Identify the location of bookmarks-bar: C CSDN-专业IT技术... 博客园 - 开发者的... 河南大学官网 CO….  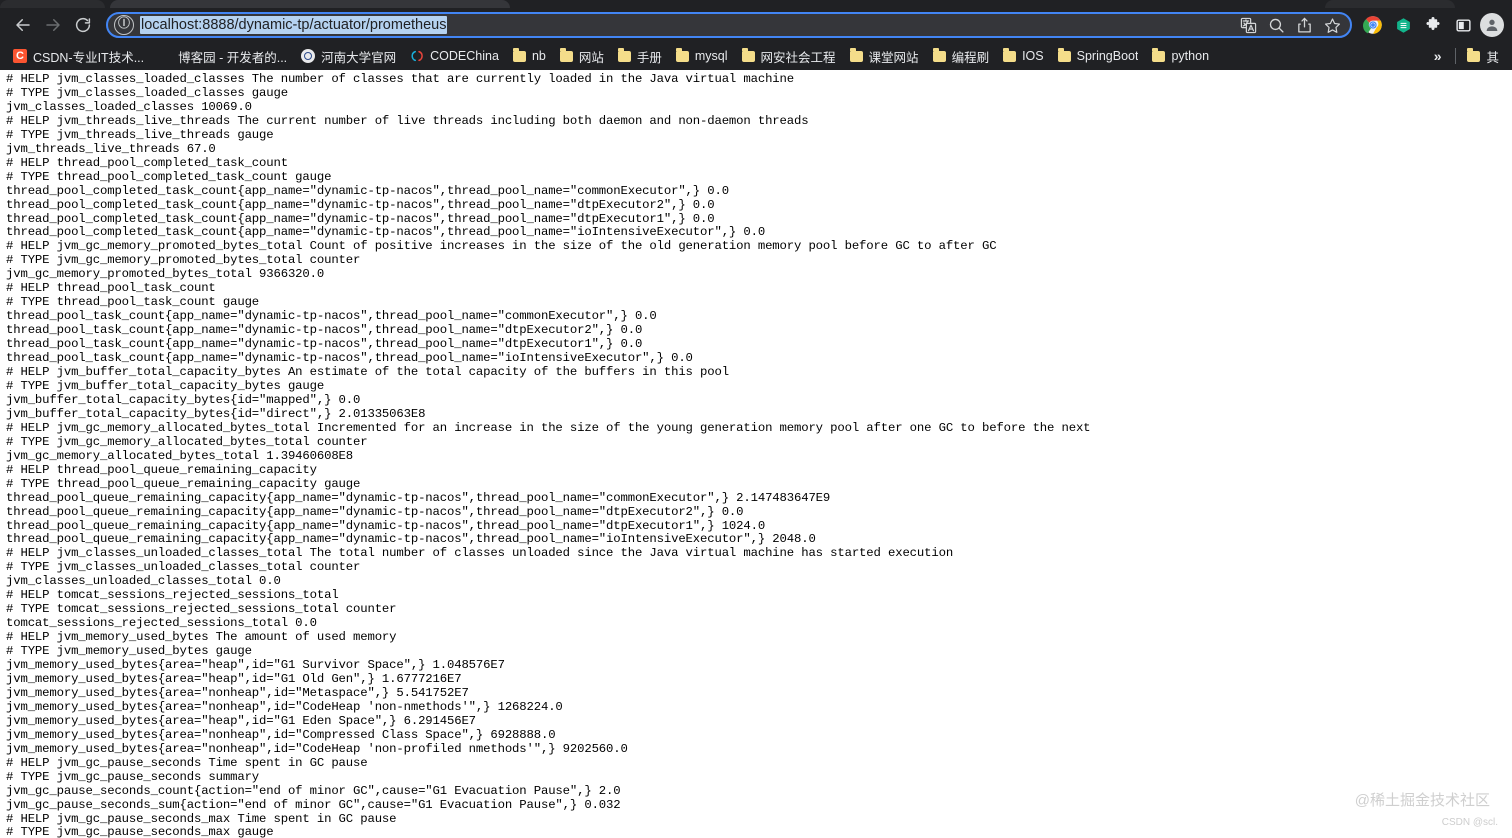
(756, 56).